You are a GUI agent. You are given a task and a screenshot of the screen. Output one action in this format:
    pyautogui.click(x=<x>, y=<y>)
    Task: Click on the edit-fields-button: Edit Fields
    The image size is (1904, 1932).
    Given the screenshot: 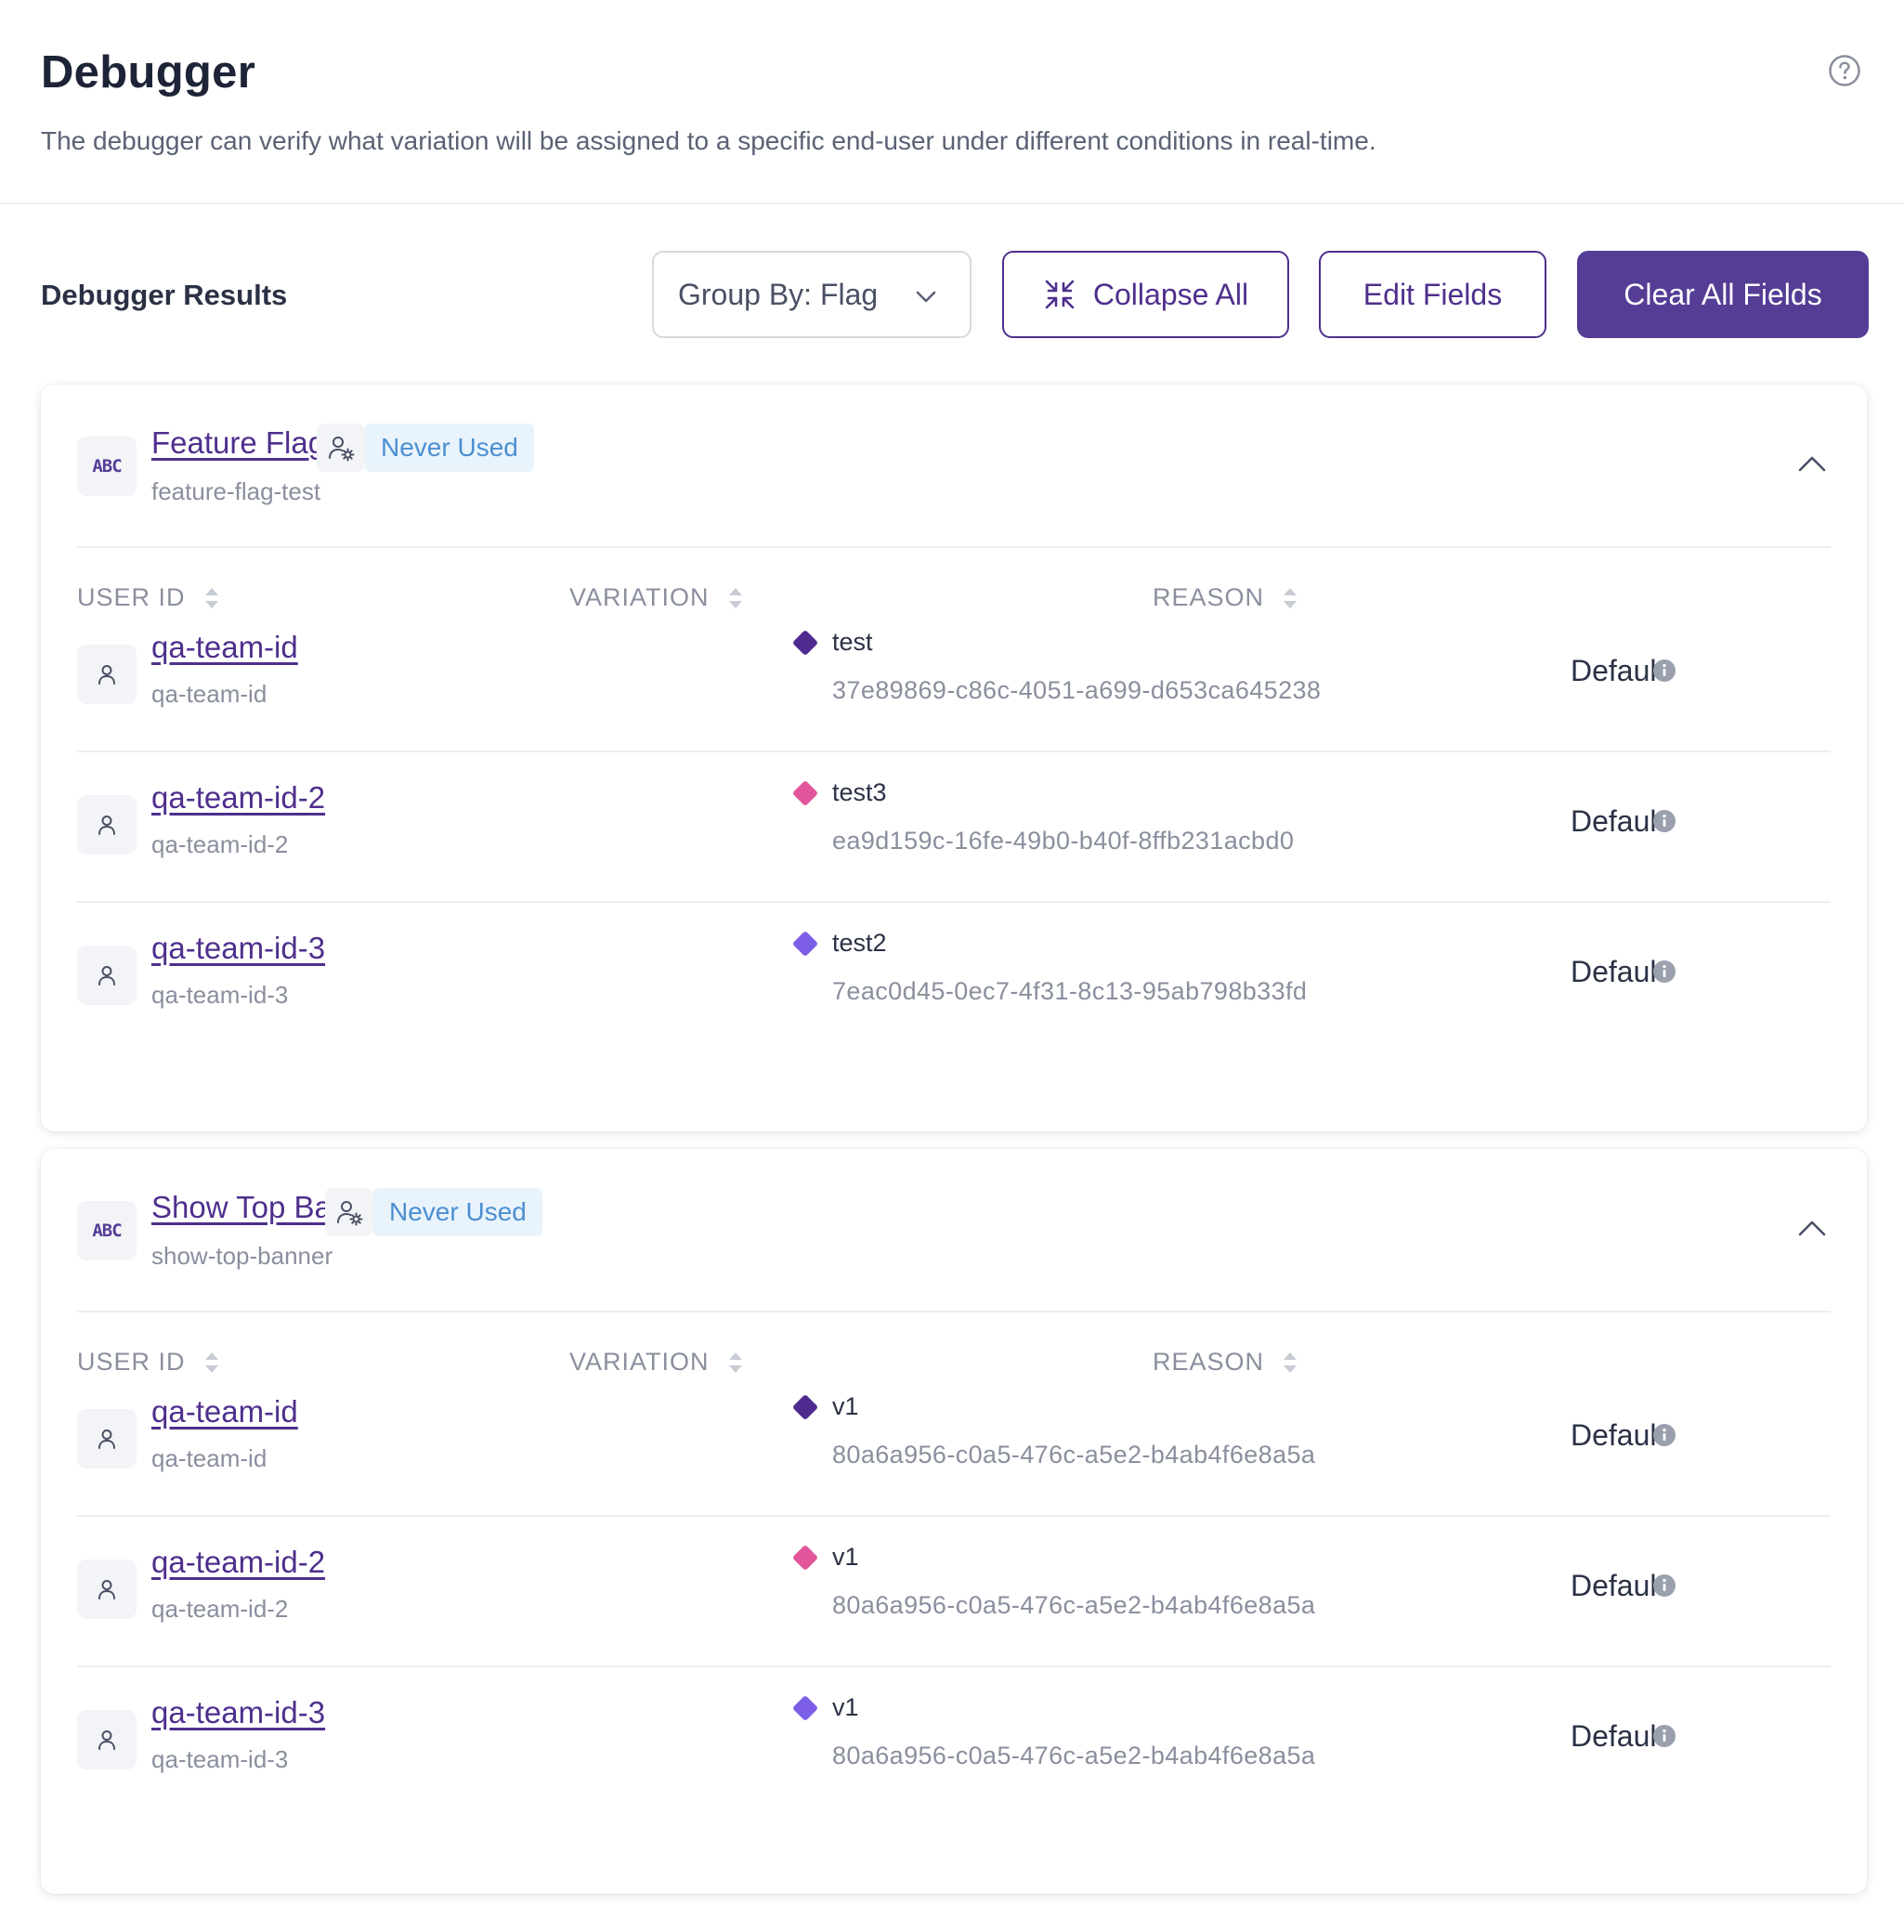 What is the action you would take?
    pyautogui.click(x=1432, y=294)
    